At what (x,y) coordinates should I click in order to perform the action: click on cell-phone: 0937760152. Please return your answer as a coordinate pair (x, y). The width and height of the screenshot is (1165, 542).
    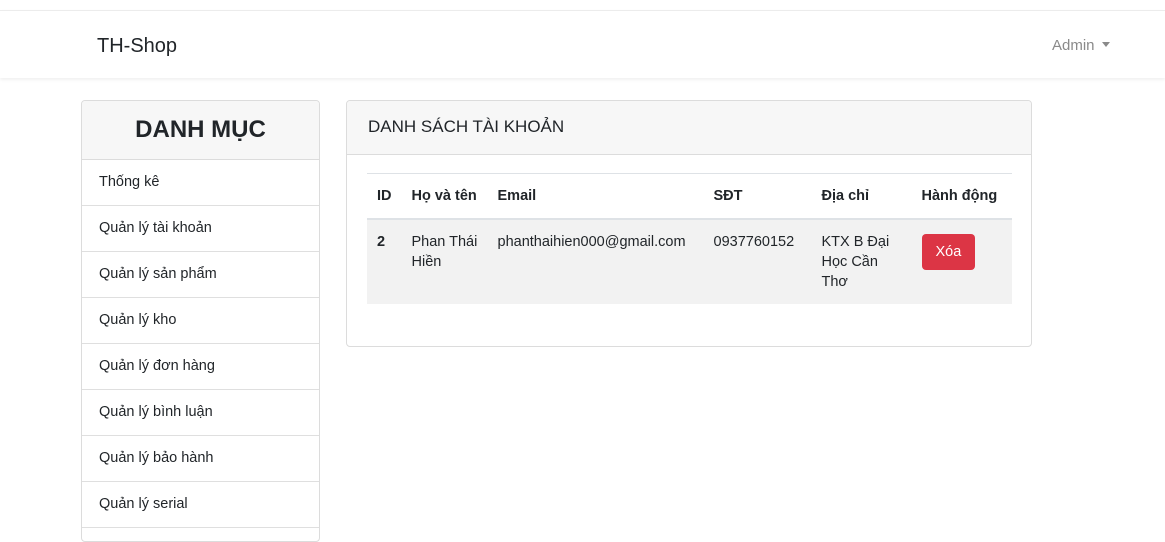
    Looking at the image, I should click on (757, 261).